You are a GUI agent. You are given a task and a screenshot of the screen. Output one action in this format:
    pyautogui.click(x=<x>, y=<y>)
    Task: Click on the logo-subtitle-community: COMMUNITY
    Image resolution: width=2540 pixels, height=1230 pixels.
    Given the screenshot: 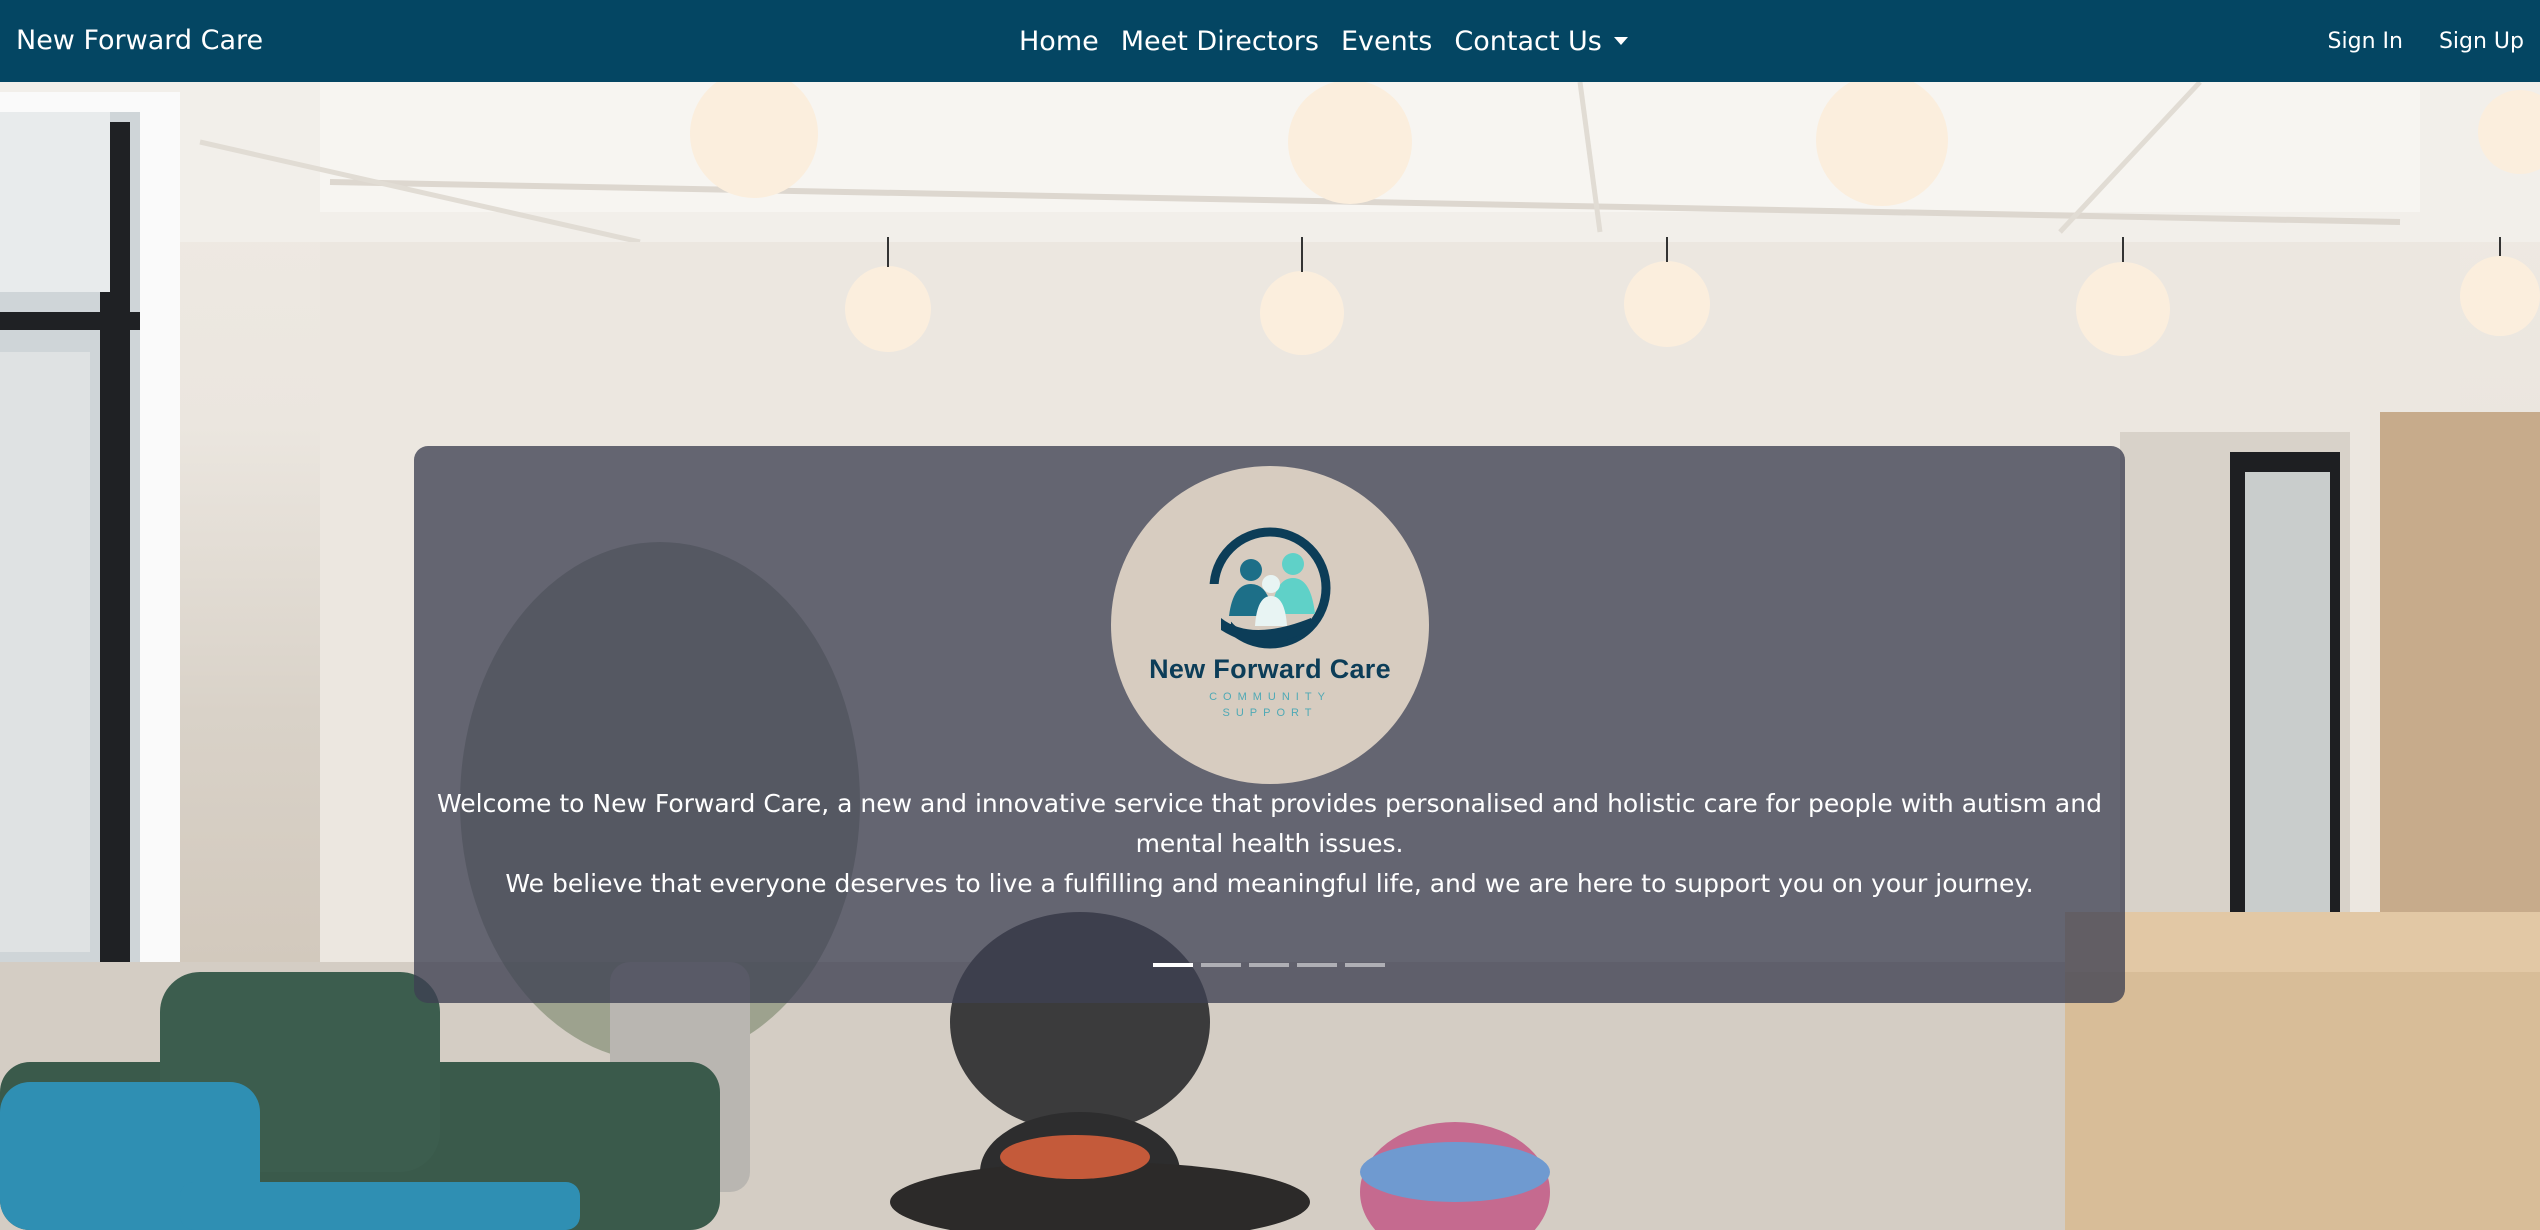 What is the action you would take?
    pyautogui.click(x=1270, y=697)
    